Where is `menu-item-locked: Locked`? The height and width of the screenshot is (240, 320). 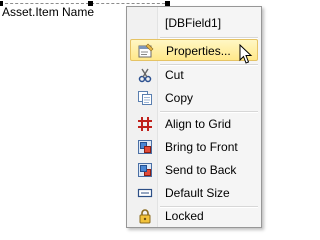
menu-item-locked: Locked is located at coordinates (194, 216).